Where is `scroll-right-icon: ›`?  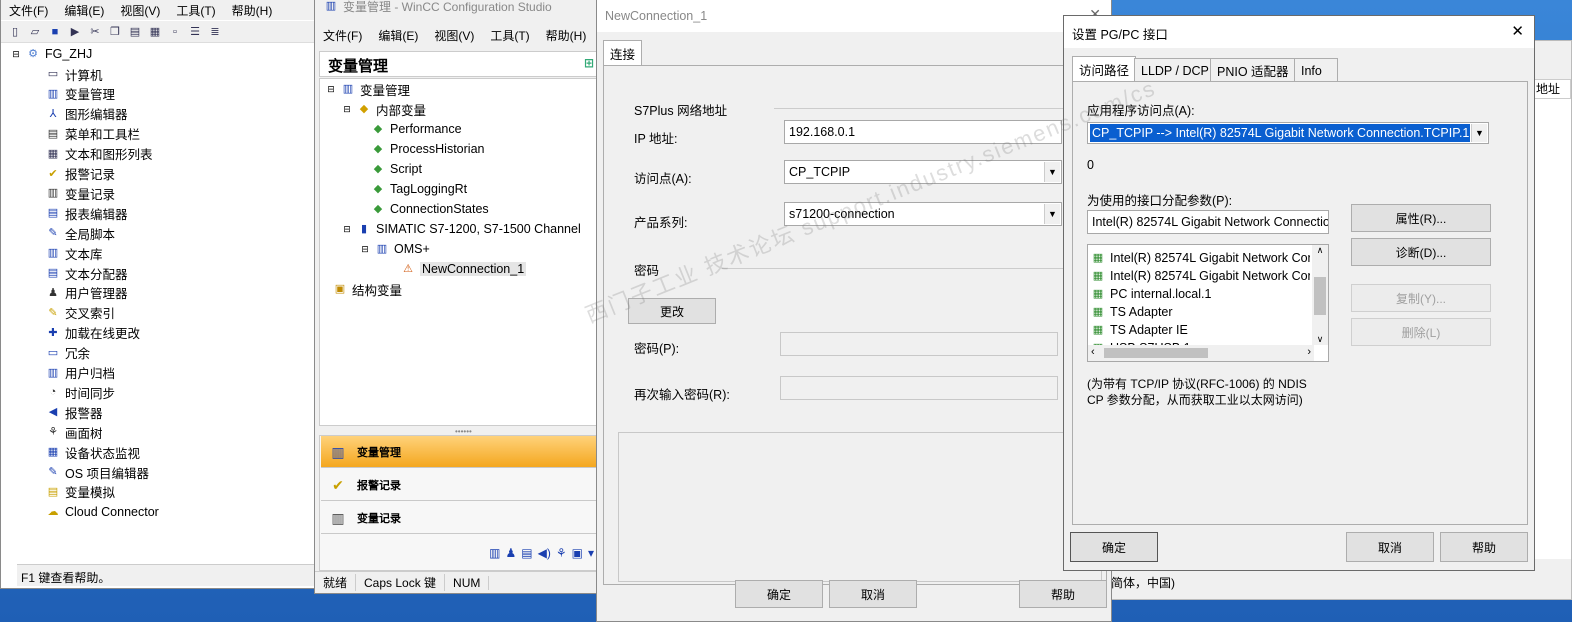 scroll-right-icon: › is located at coordinates (1309, 352).